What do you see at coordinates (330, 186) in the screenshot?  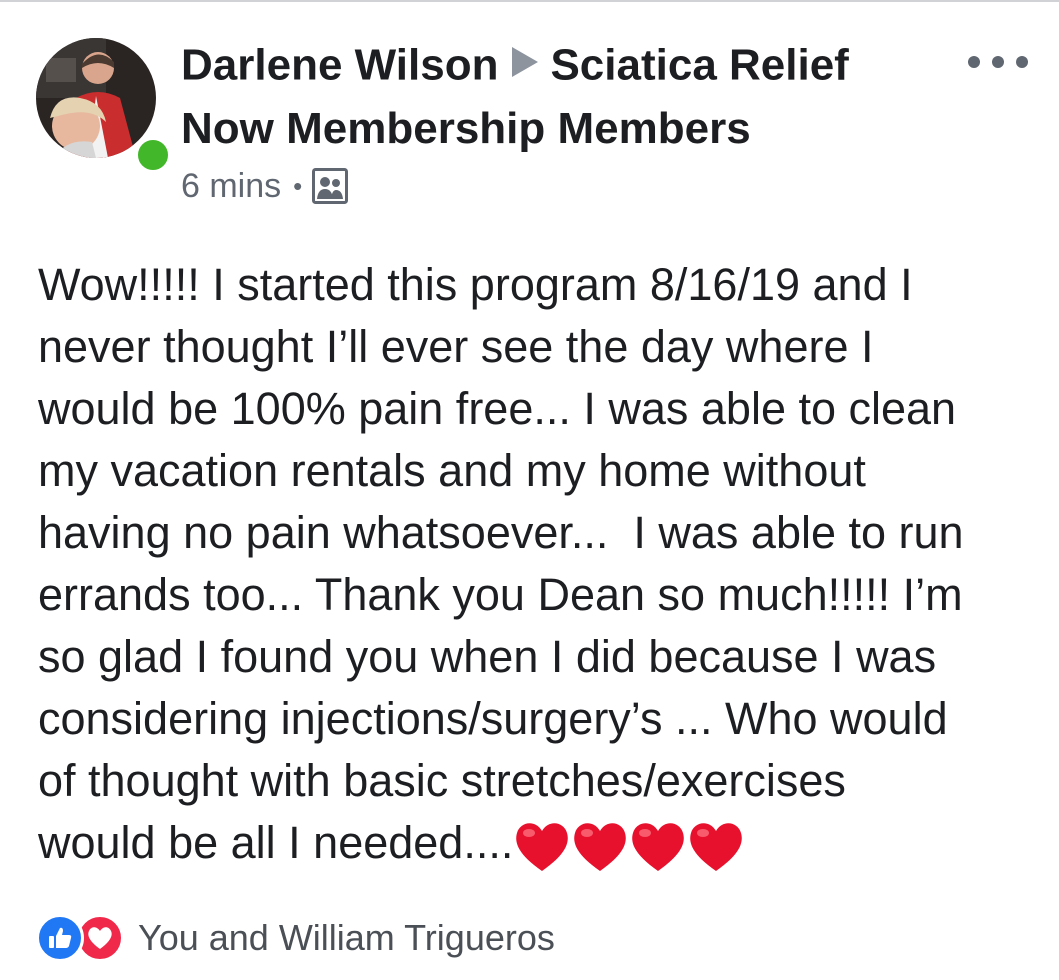 I see `group-audience-icon` at bounding box center [330, 186].